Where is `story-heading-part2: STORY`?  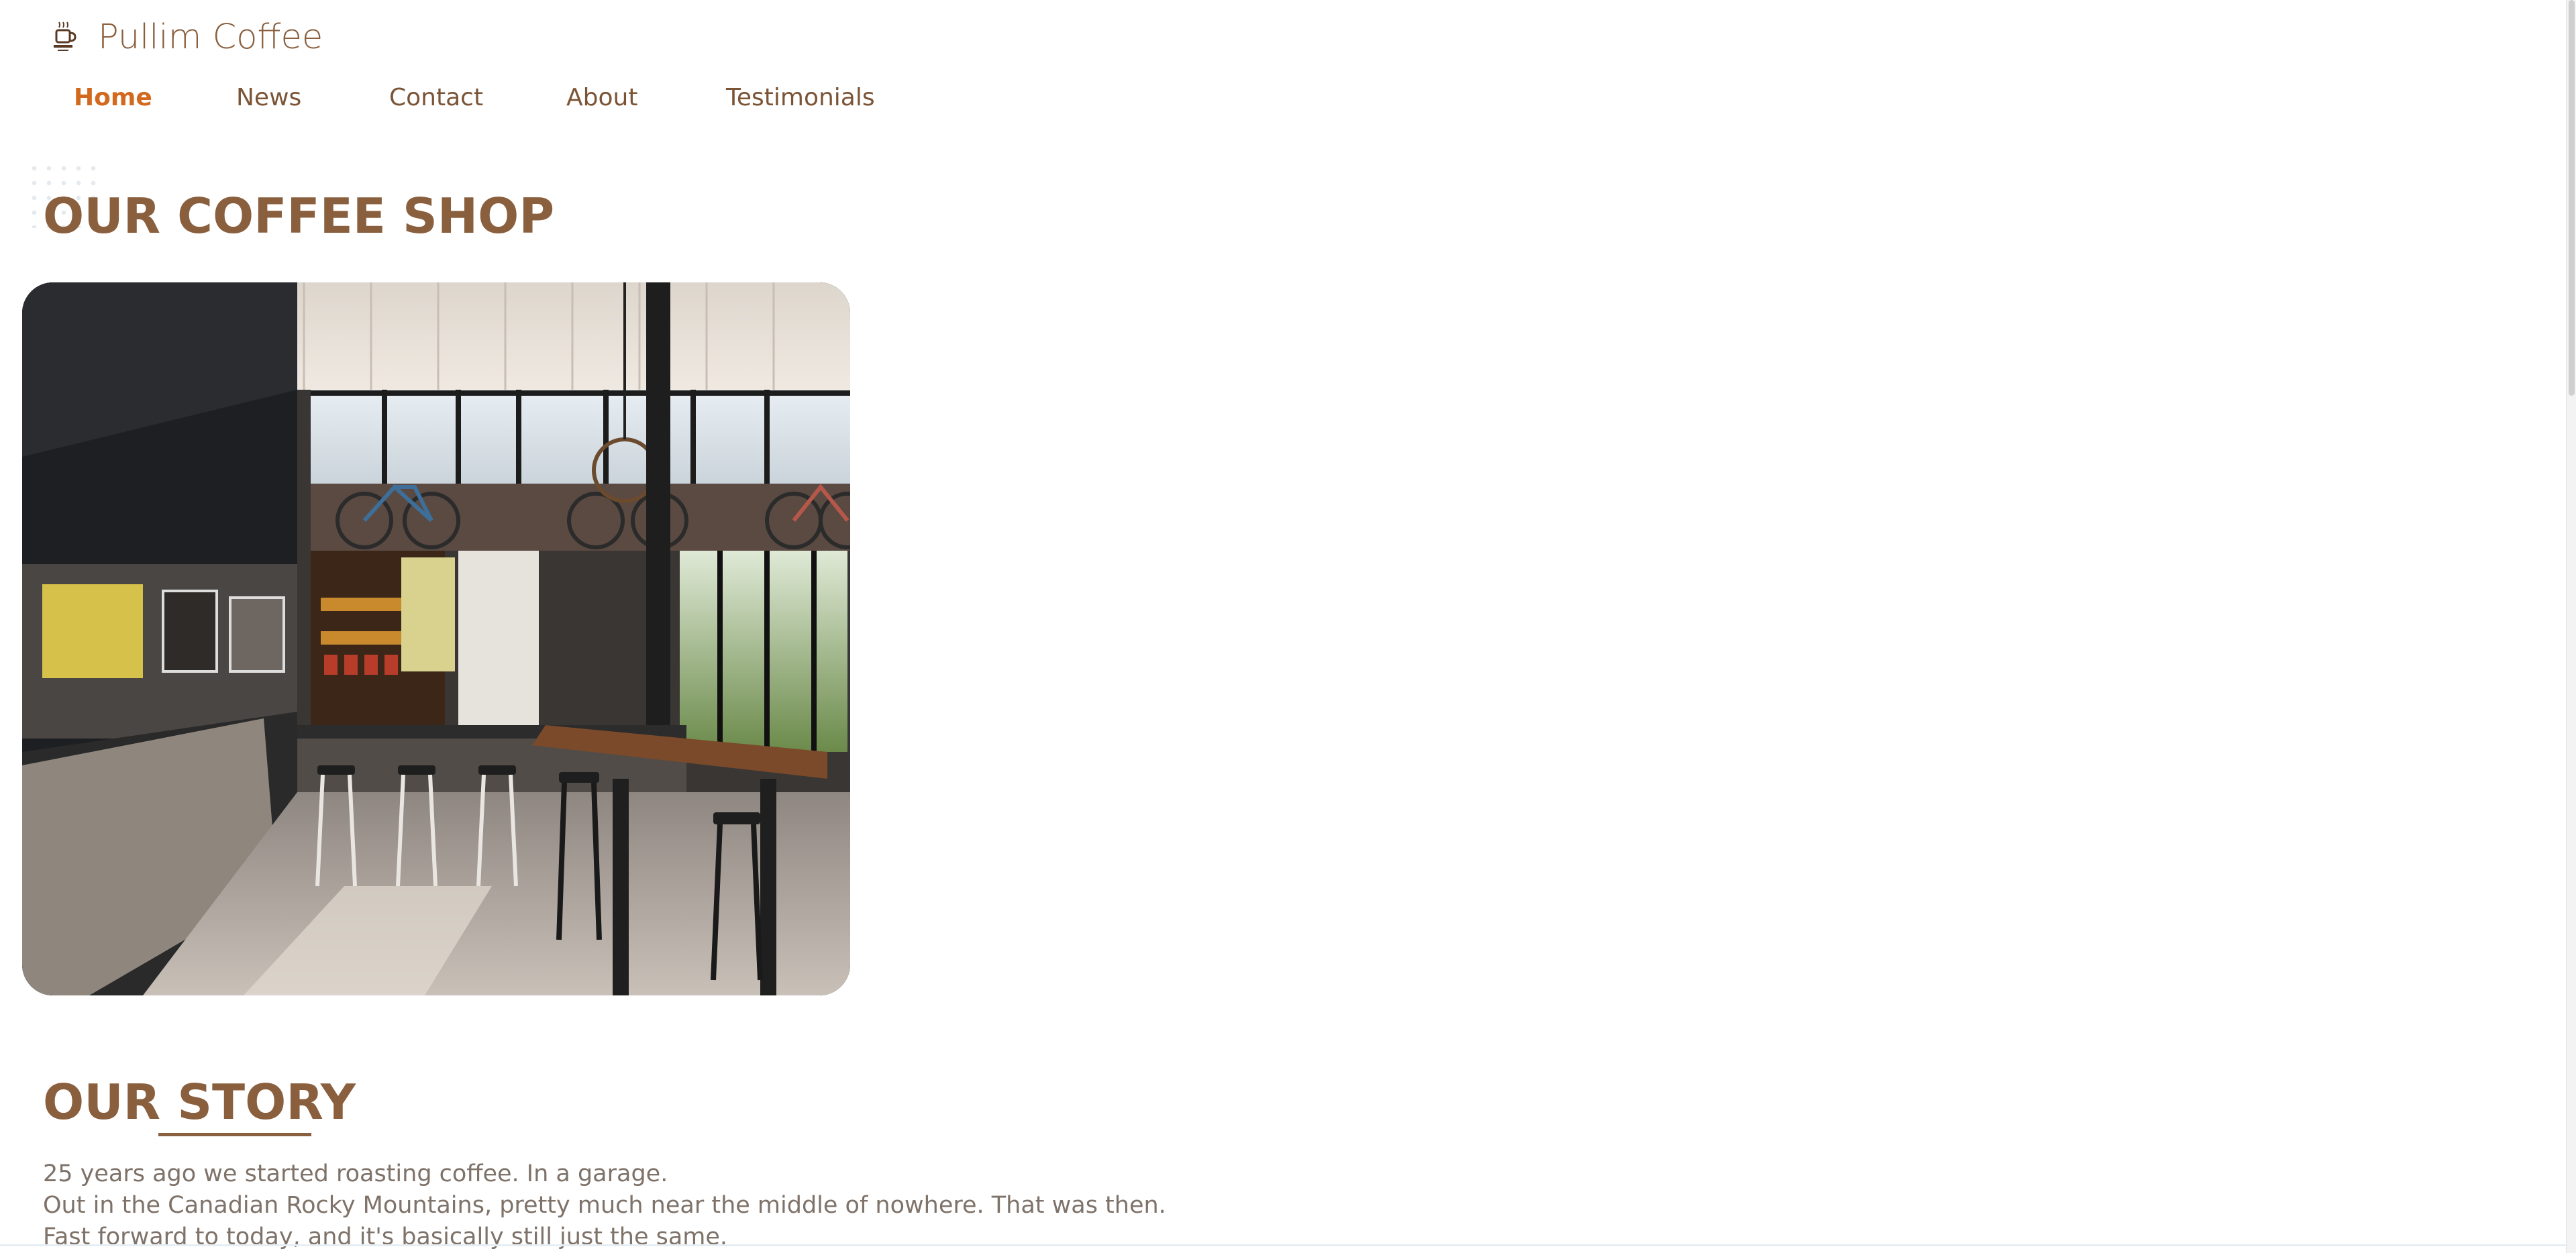 story-heading-part2: STORY is located at coordinates (266, 1102).